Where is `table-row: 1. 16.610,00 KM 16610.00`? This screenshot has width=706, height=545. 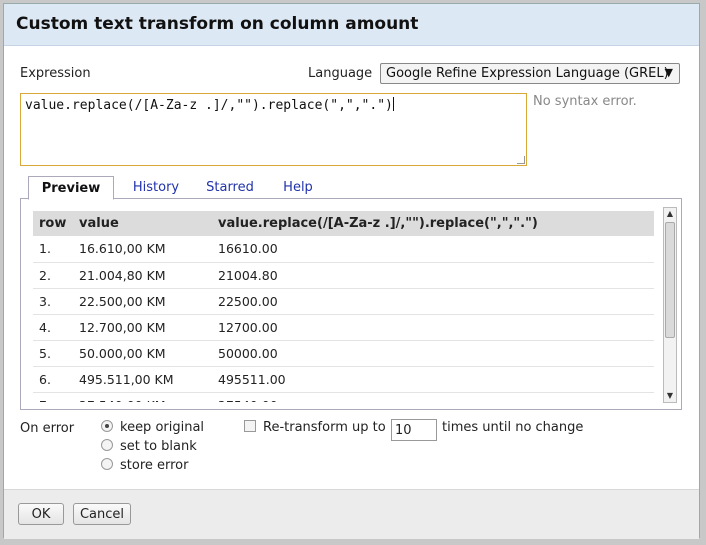
table-row: 1. 16.610,00 KM 16610.00 is located at coordinates (343, 249).